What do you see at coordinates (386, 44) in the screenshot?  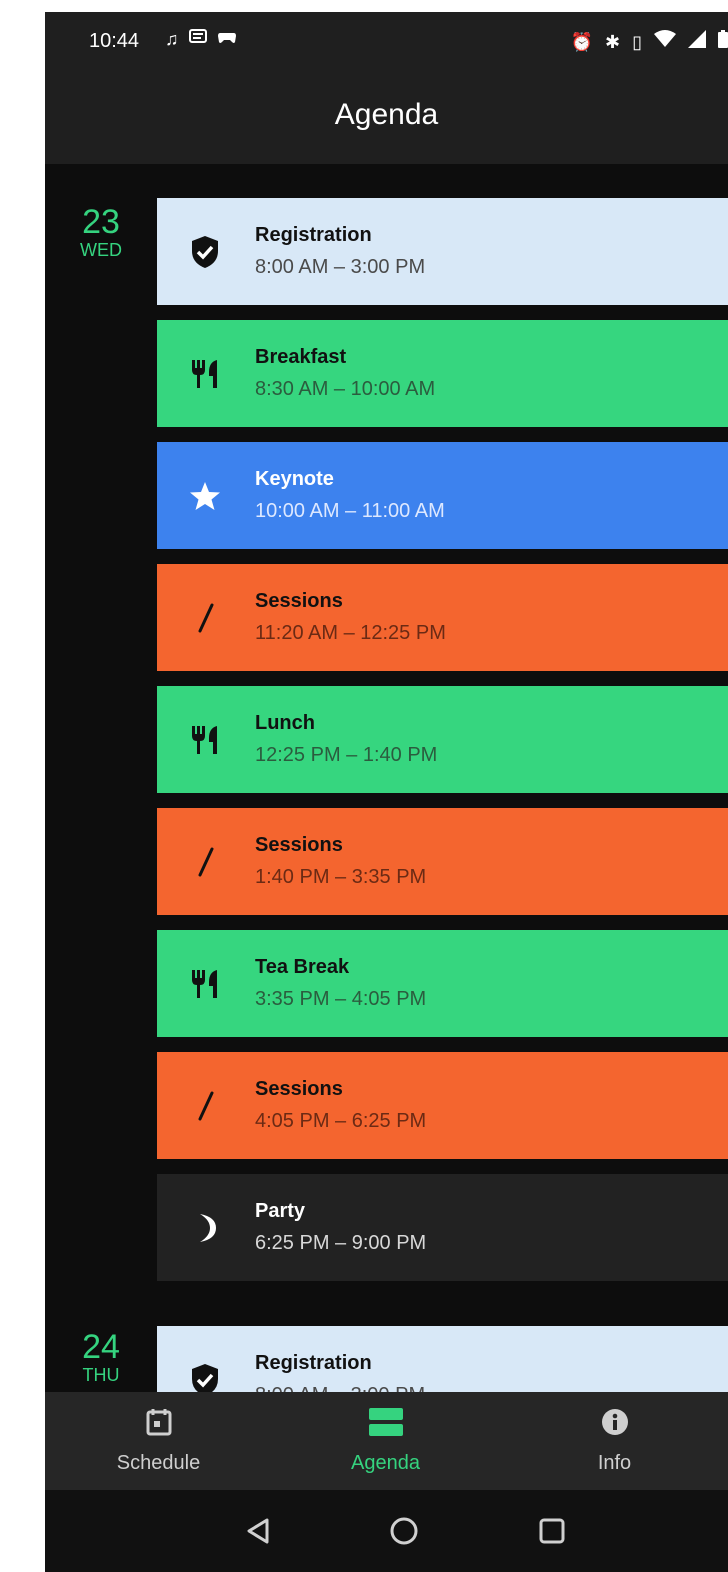 I see `status-bar: 10:44 ♫ ⏰ ✱ ▯` at bounding box center [386, 44].